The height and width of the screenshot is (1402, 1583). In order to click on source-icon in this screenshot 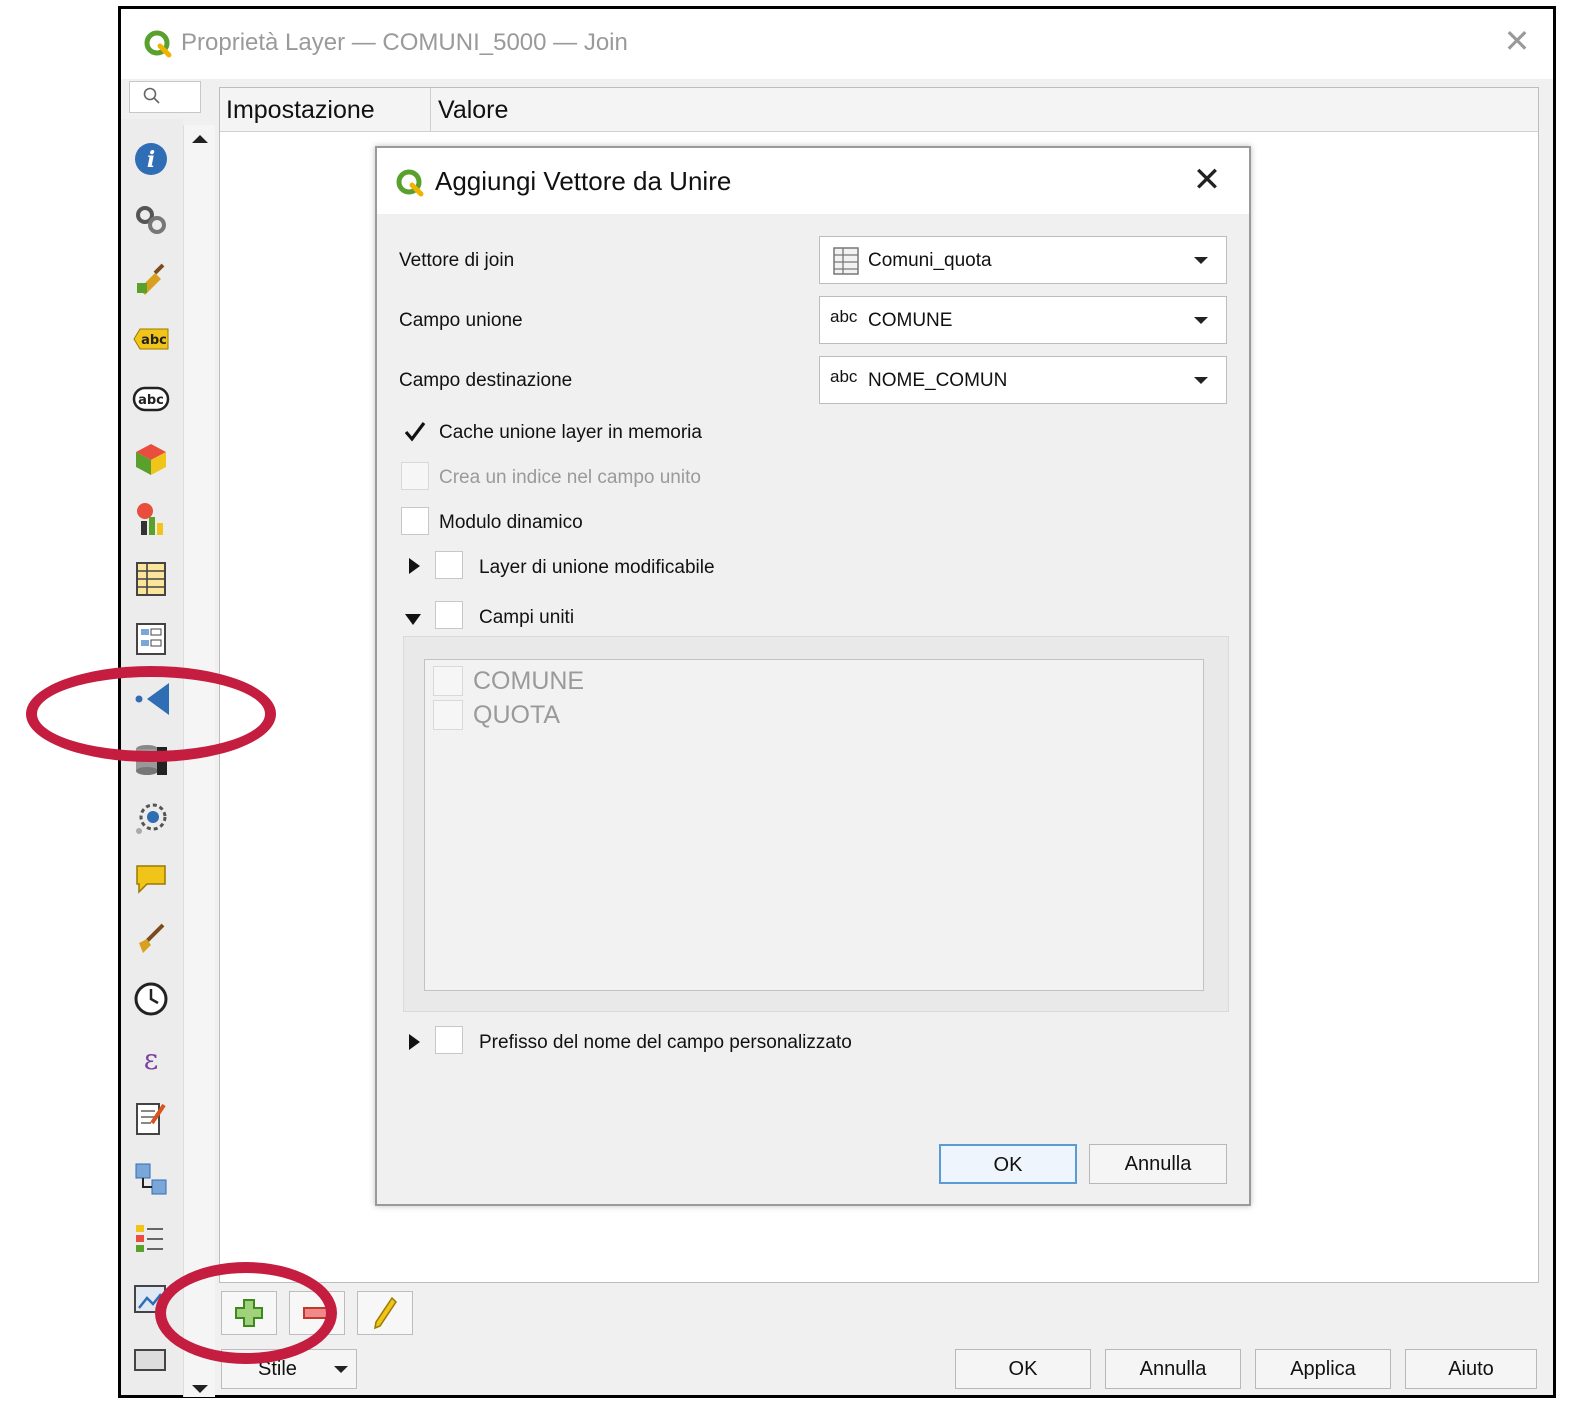, I will do `click(151, 219)`.